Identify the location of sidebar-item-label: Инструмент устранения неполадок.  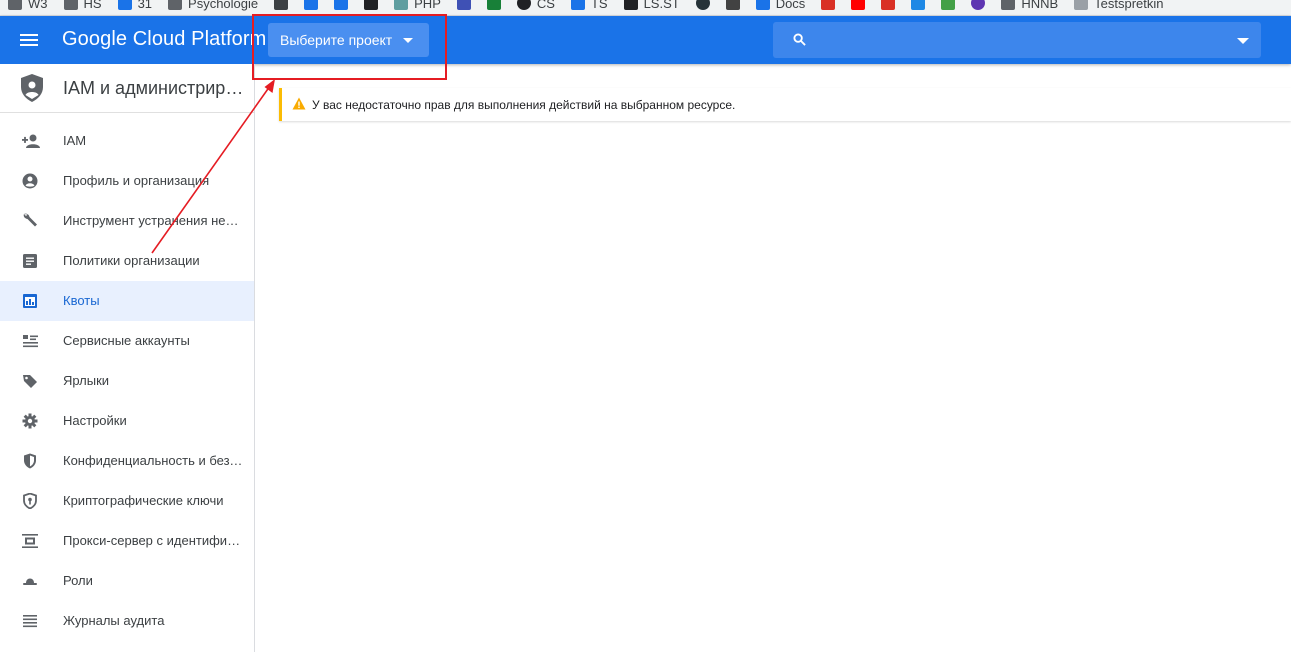
(153, 220).